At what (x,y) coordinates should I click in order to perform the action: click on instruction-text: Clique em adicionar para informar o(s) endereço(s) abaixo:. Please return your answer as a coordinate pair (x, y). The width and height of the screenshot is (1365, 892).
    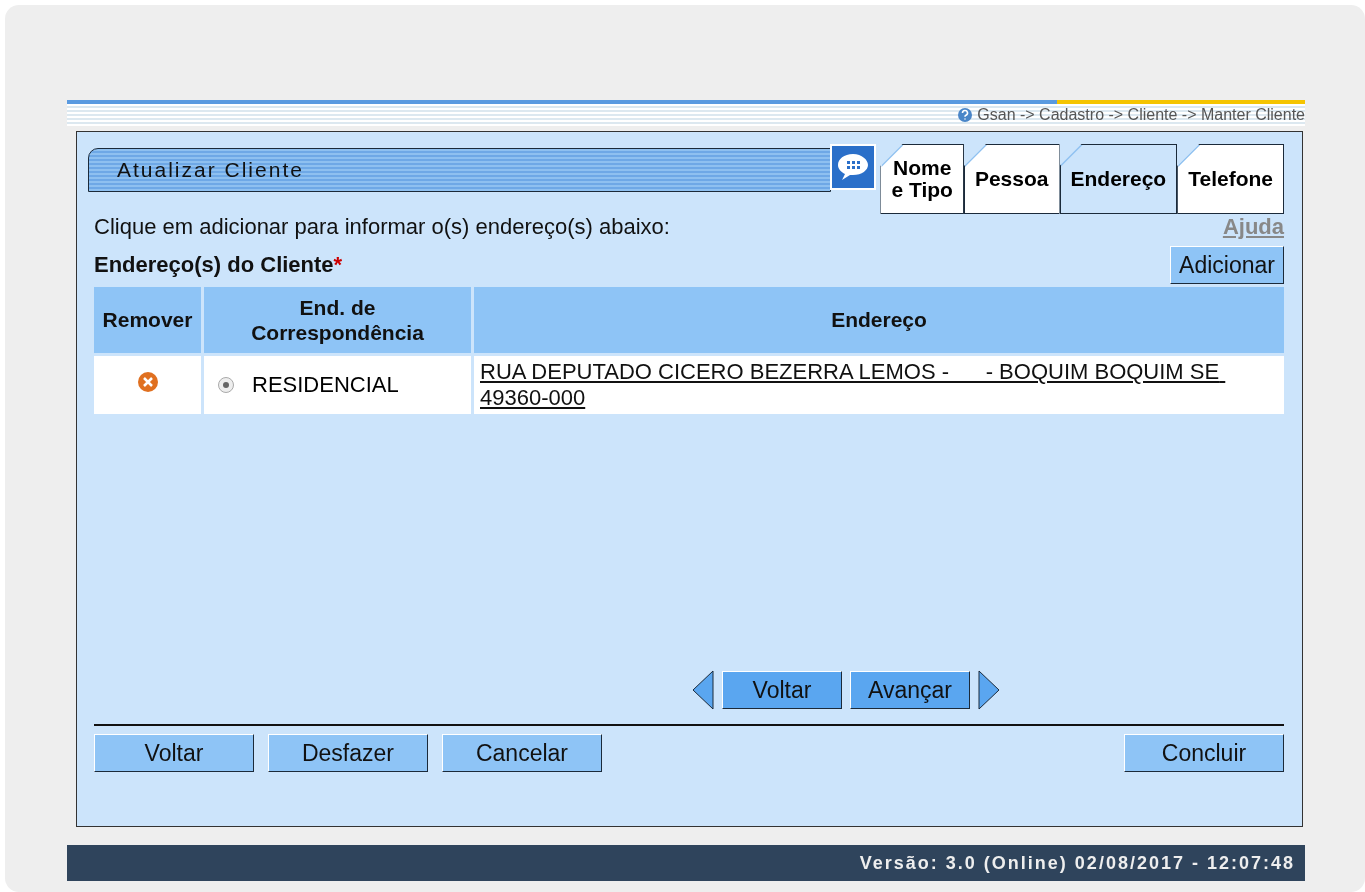
    Looking at the image, I should click on (382, 227).